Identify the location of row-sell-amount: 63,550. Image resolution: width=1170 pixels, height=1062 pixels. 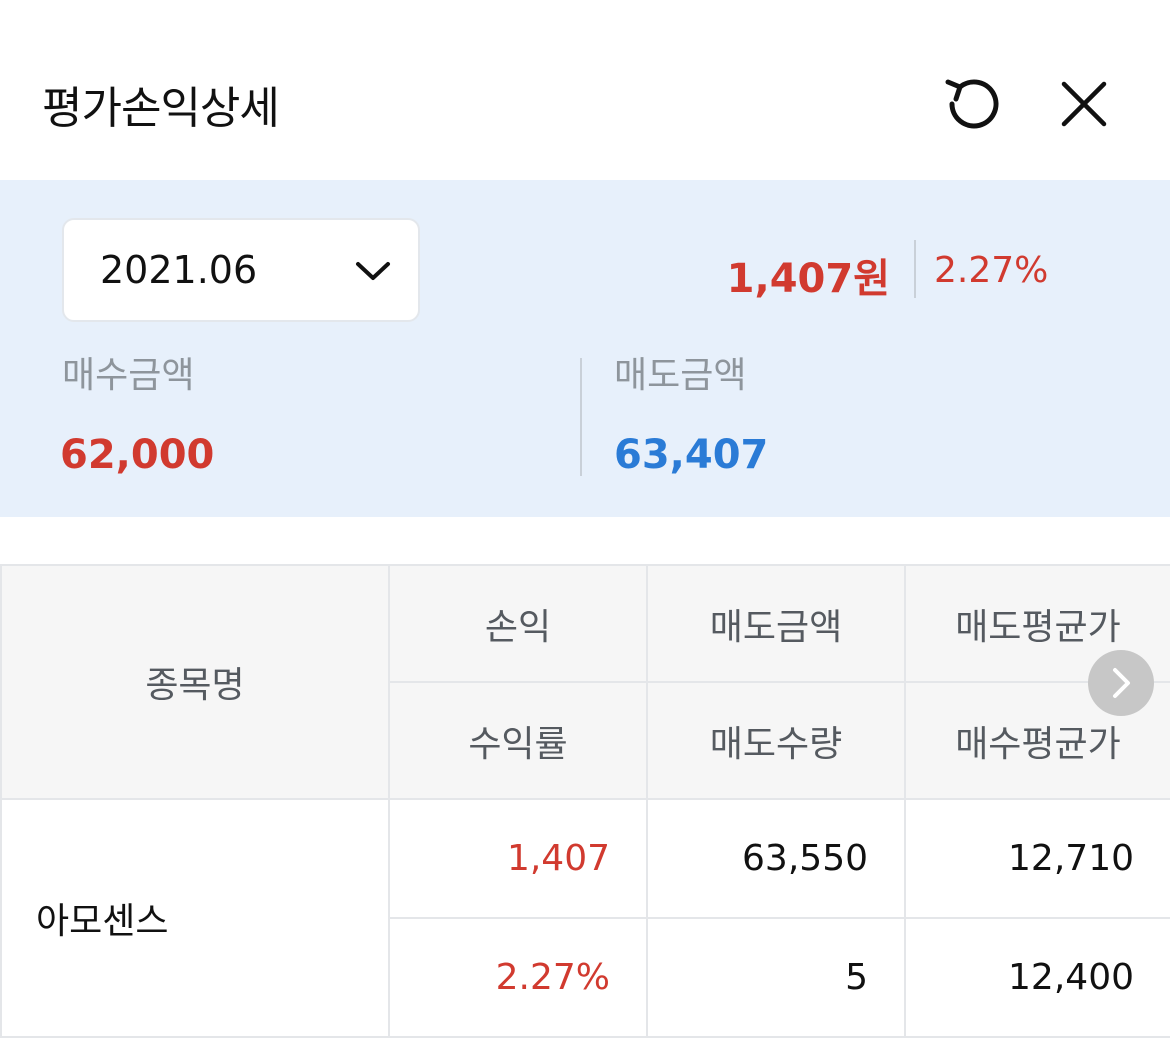
(777, 859).